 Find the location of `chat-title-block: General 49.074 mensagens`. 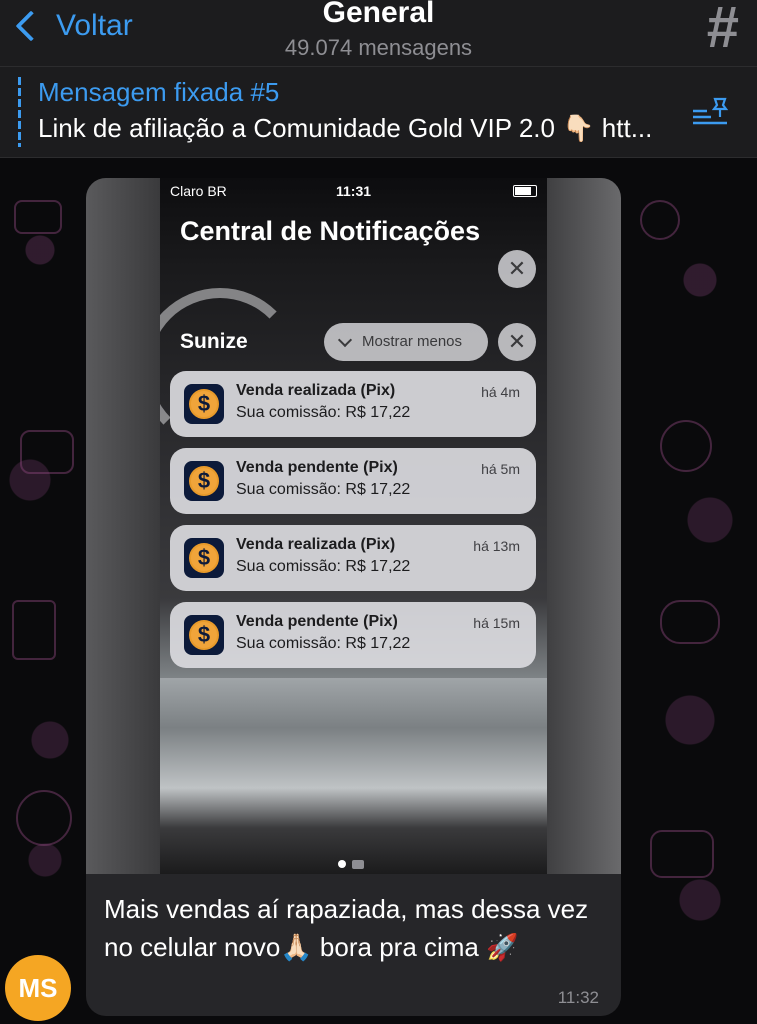

chat-title-block: General 49.074 mensagens is located at coordinates (378, 31).